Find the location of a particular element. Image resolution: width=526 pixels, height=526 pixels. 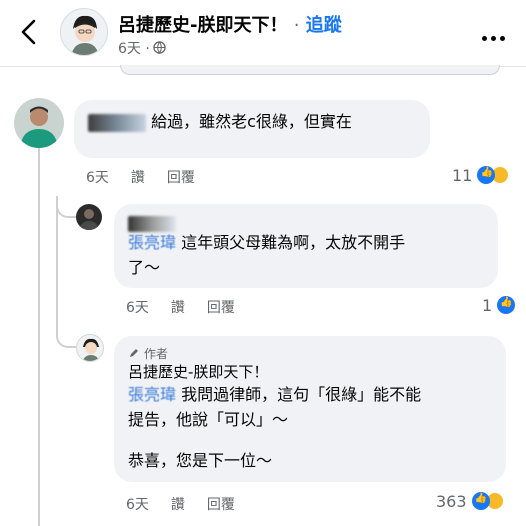

reaction-summary: 11 is located at coordinates (481, 175).